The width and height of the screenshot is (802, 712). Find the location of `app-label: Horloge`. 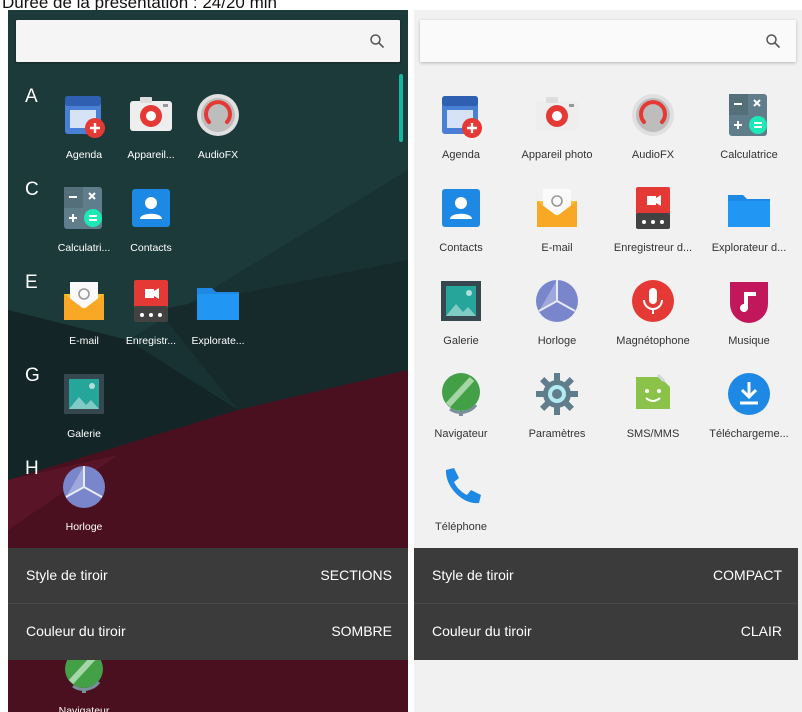

app-label: Horloge is located at coordinates (557, 341).